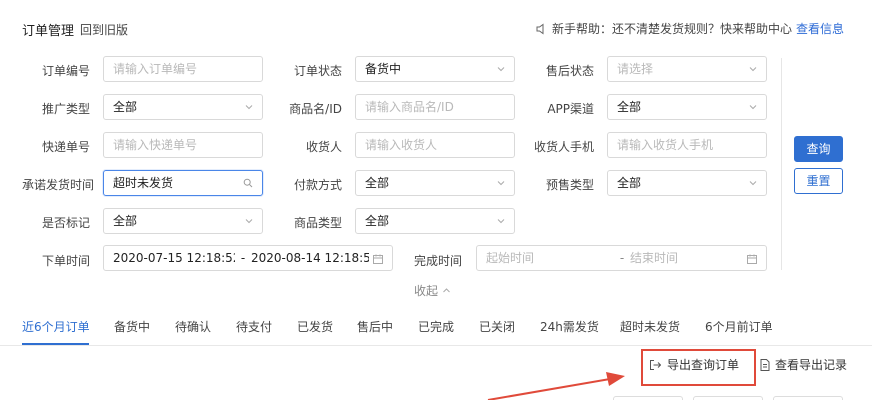 This screenshot has height=400, width=872. I want to click on export-records-button: 查看导出记录, so click(803, 364).